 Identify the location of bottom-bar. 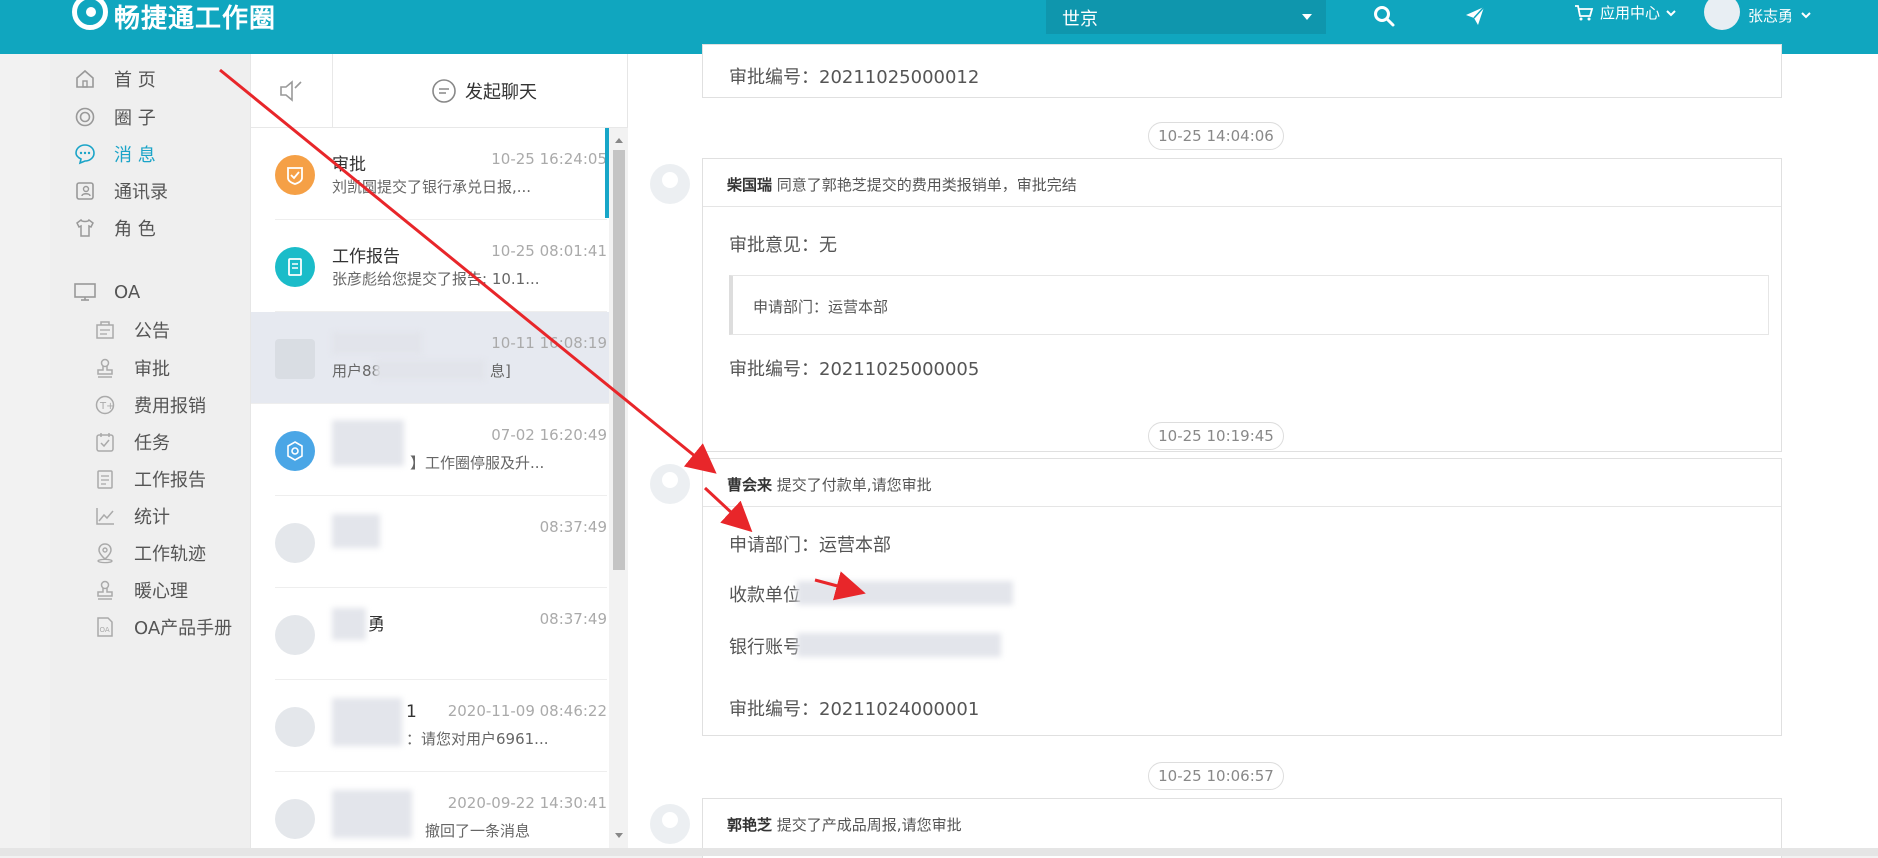
(939, 852).